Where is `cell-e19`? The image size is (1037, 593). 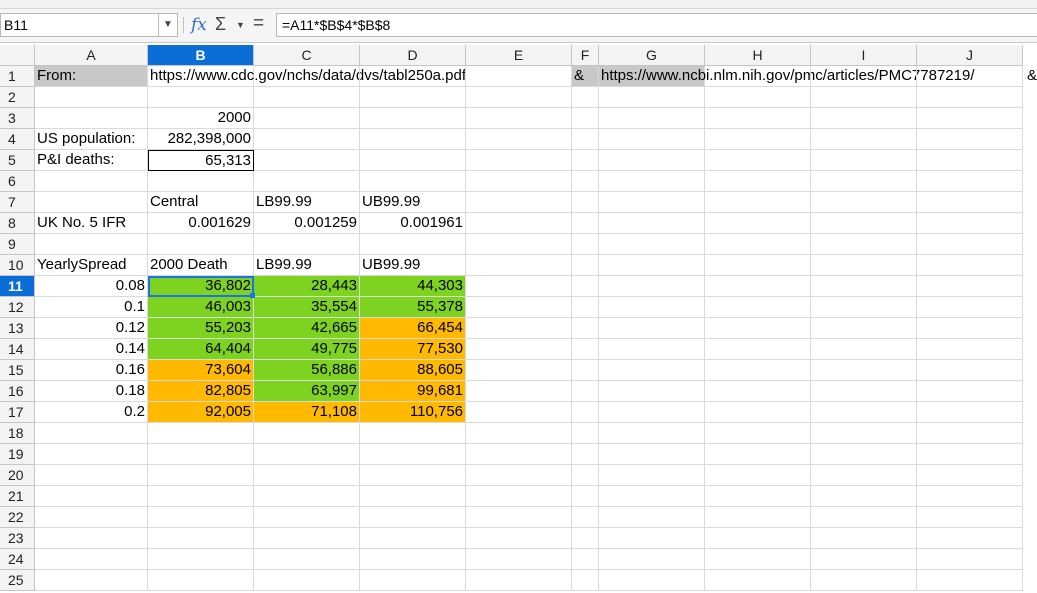
cell-e19 is located at coordinates (519, 454).